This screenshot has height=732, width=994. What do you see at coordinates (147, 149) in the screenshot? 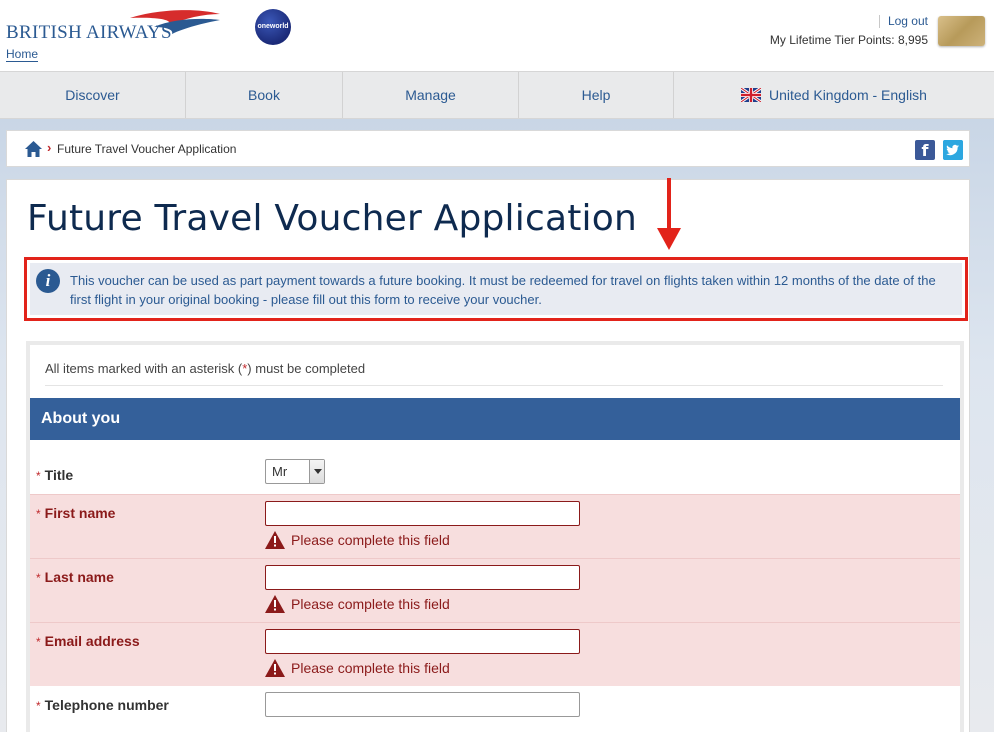
I see `breadcrumb-current: Future Travel Voucher Application` at bounding box center [147, 149].